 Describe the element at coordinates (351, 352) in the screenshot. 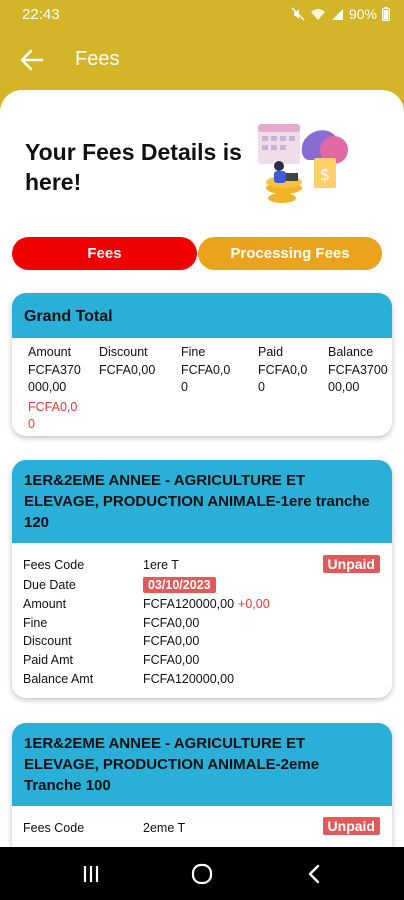

I see `column-label: Balance` at that location.